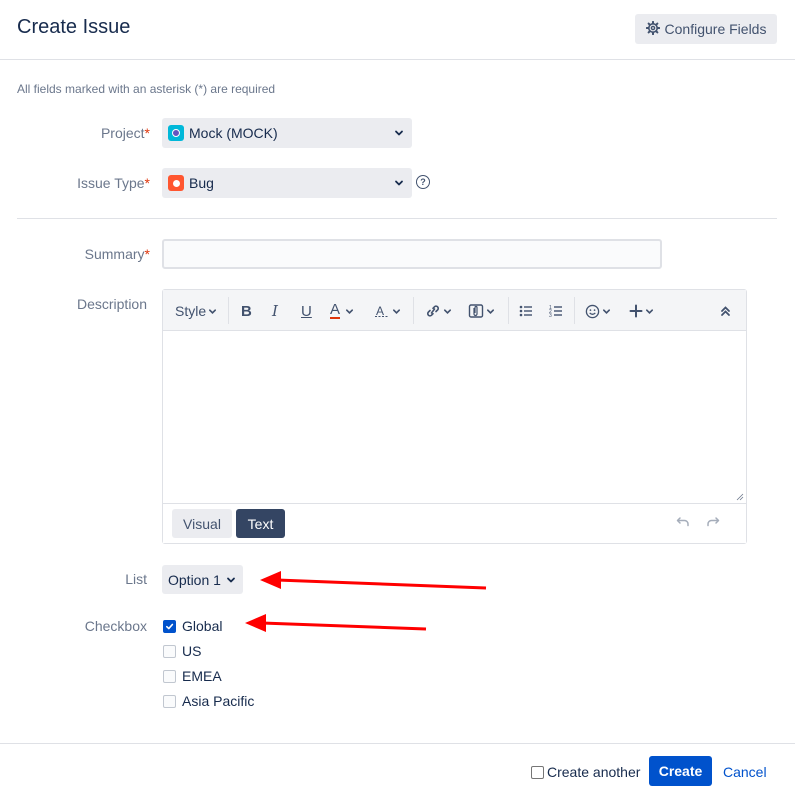 The width and height of the screenshot is (795, 795). I want to click on underline-icon: U, so click(306, 311).